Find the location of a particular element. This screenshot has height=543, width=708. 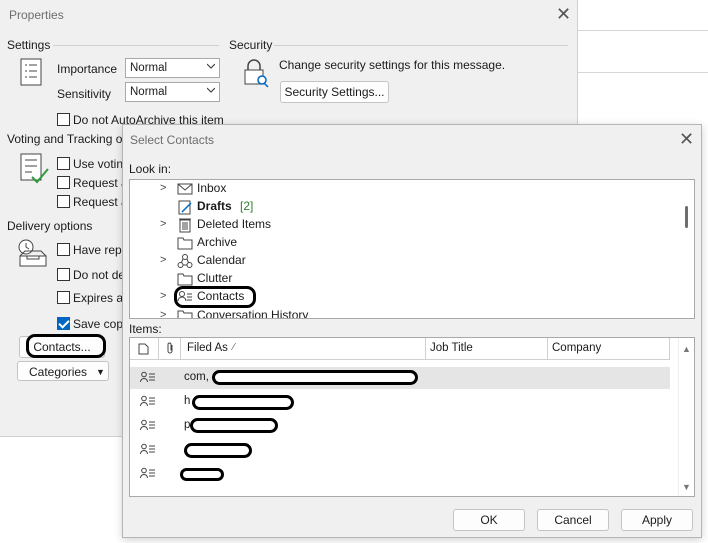

folder-label: Inbox is located at coordinates (212, 188).